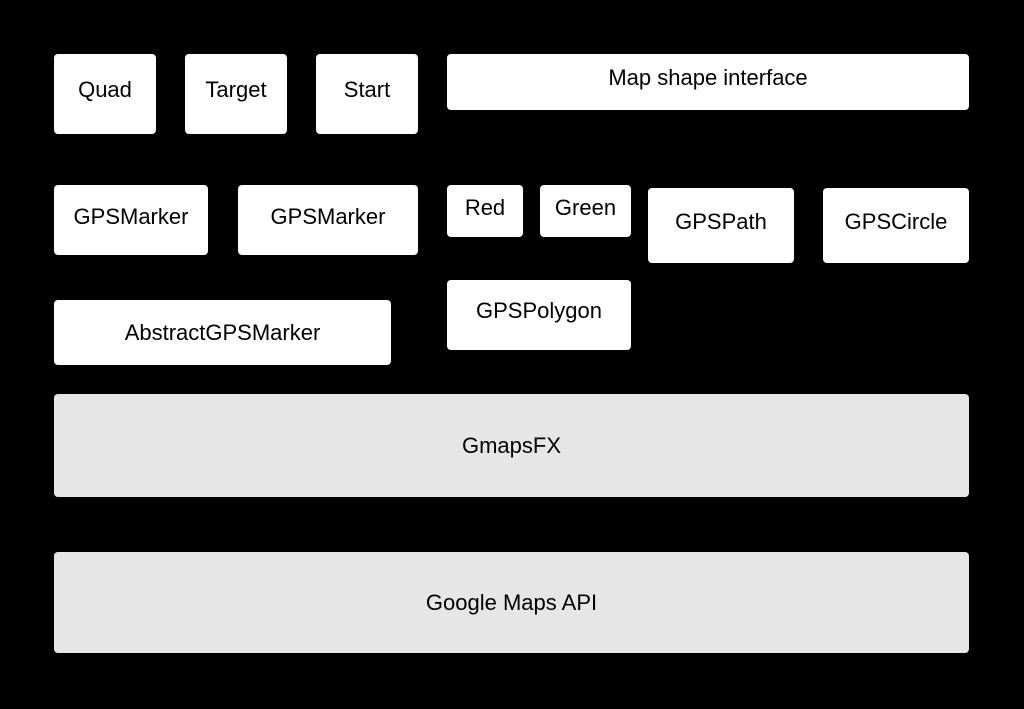  Describe the element at coordinates (485, 207) in the screenshot. I see `red-label: Red` at that location.